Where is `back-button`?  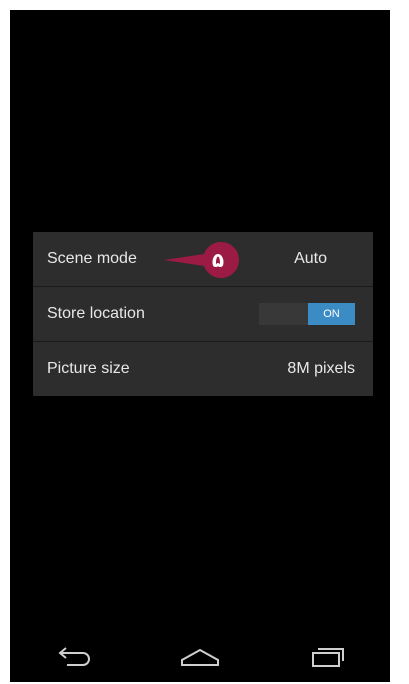 back-button is located at coordinates (73, 657).